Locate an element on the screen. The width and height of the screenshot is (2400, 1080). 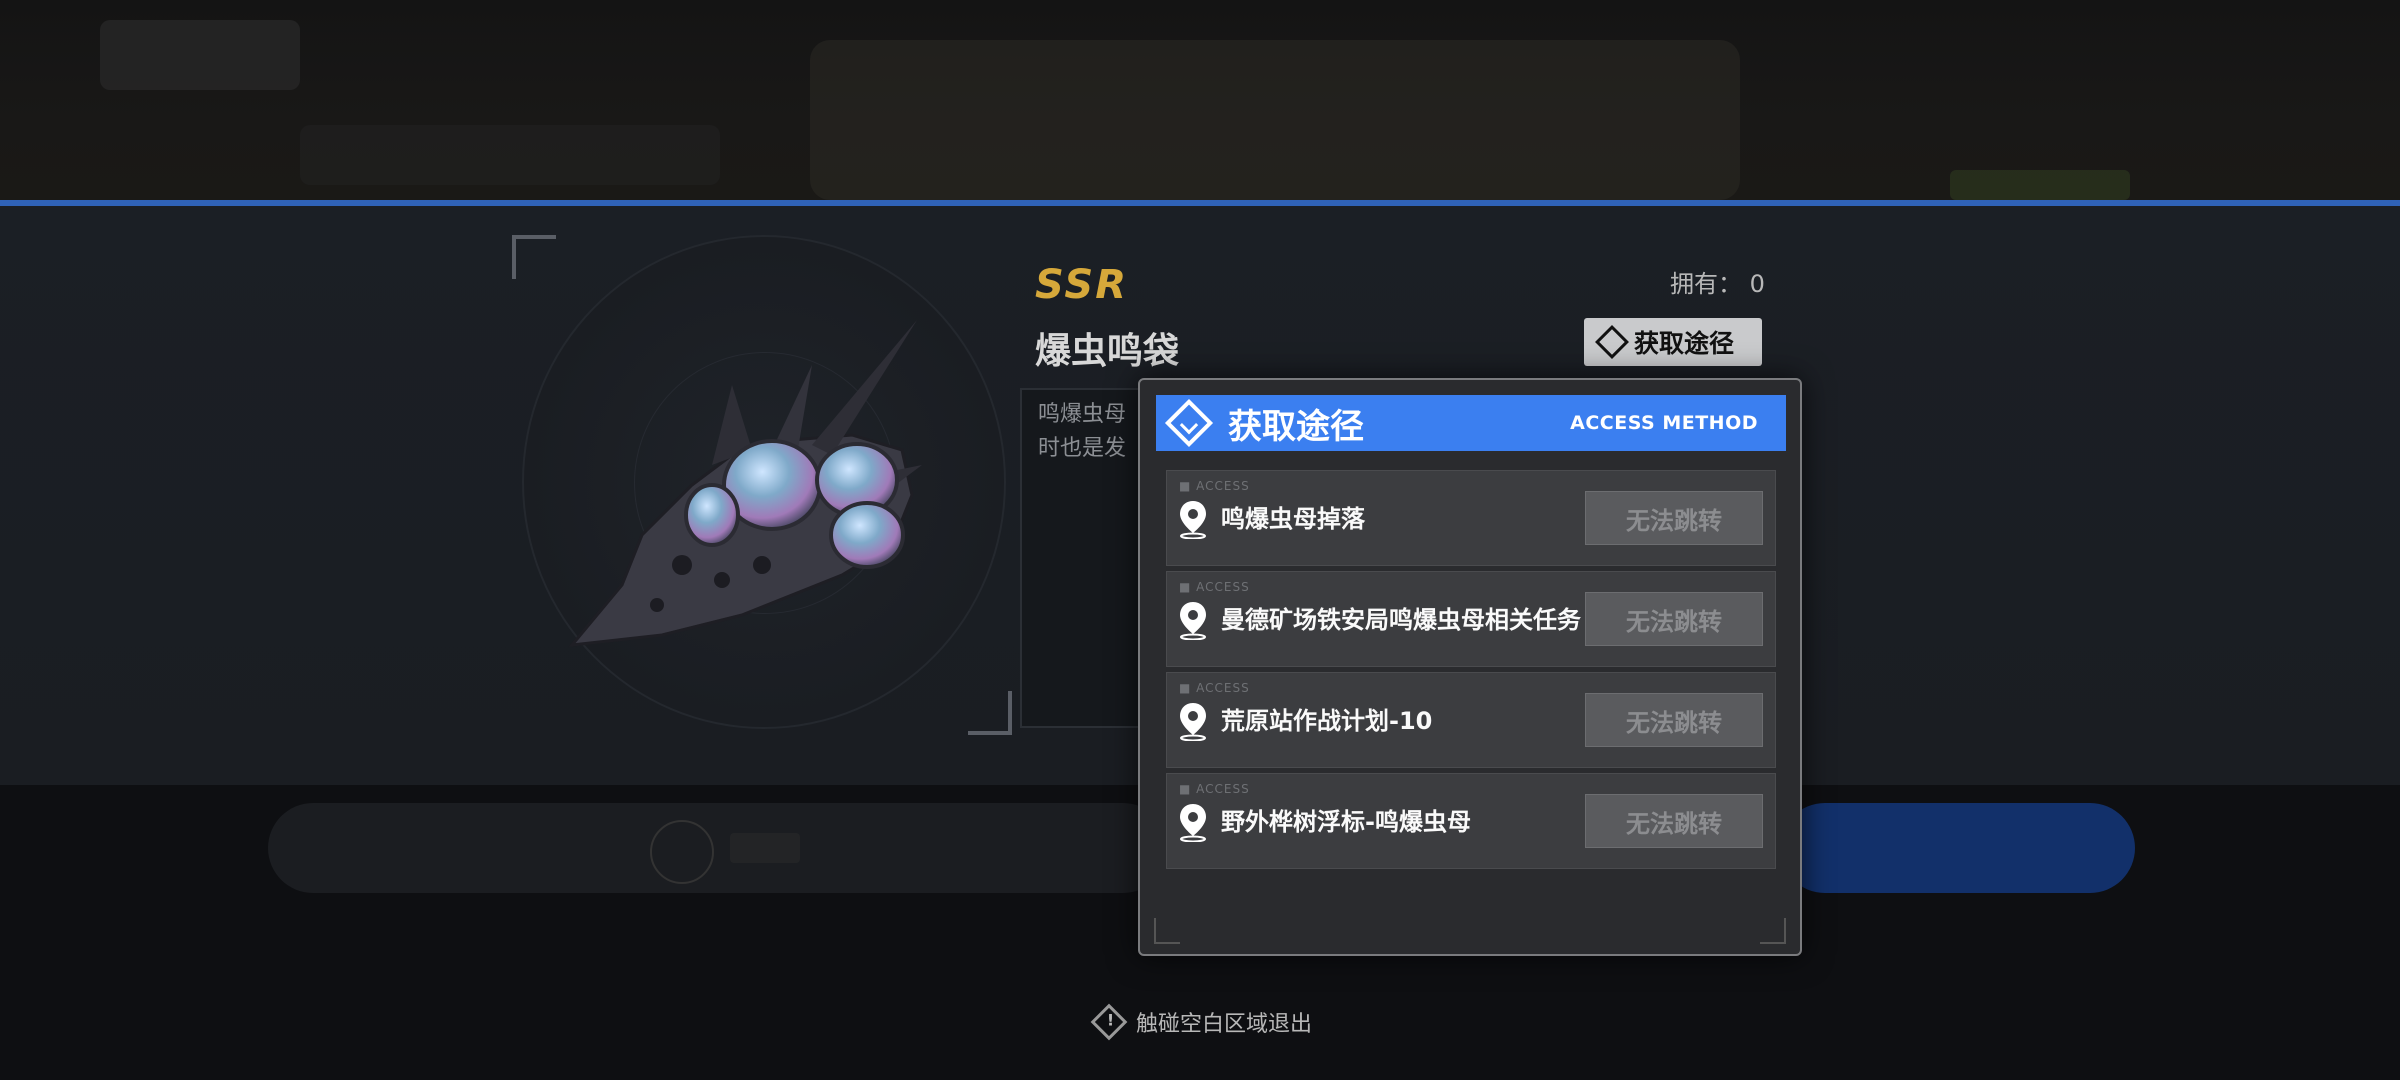
blurred-button-icon is located at coordinates (682, 852).